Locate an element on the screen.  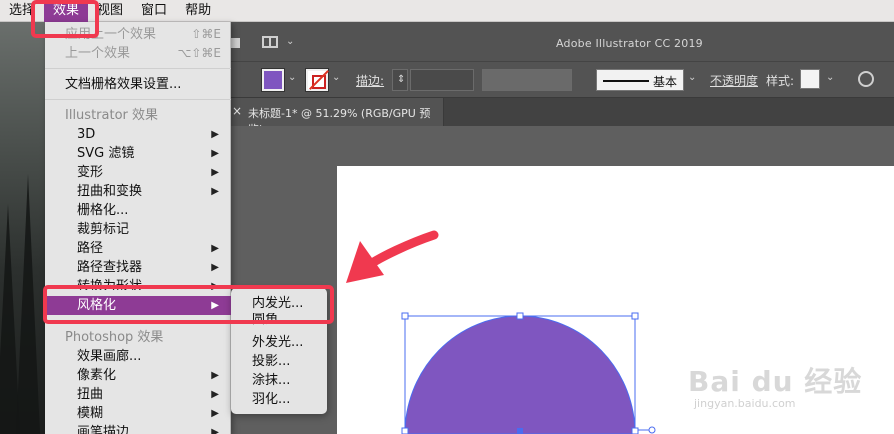
menu-window: 窗口 is located at coordinates (154, 11).